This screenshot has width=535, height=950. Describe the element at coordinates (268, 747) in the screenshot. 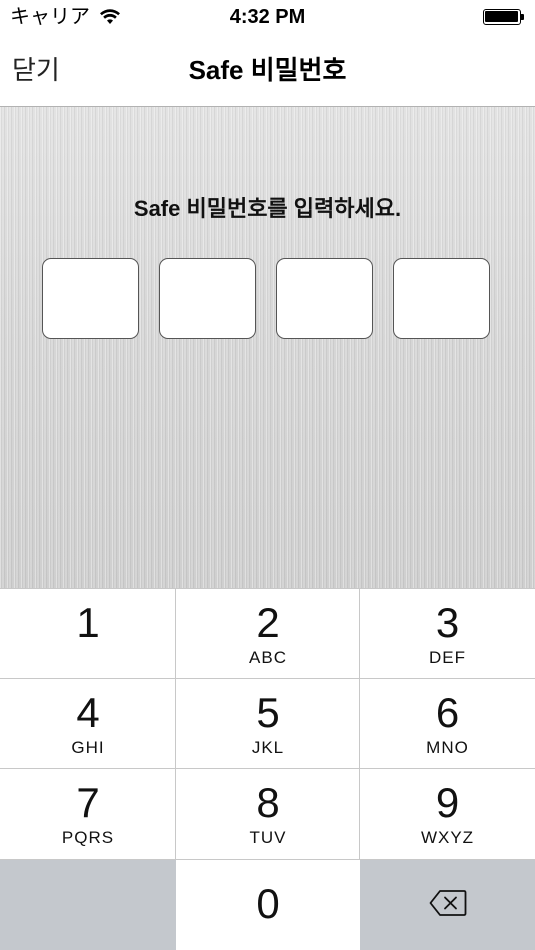

I see `key-letters: JKL` at that location.